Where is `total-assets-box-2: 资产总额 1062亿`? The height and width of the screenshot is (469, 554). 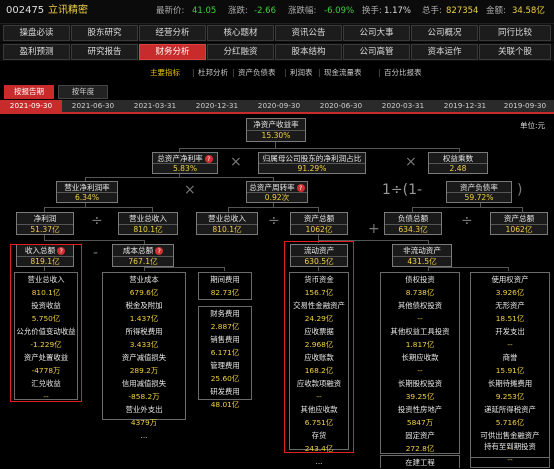 total-assets-box-2: 资产总额 1062亿 is located at coordinates (519, 223).